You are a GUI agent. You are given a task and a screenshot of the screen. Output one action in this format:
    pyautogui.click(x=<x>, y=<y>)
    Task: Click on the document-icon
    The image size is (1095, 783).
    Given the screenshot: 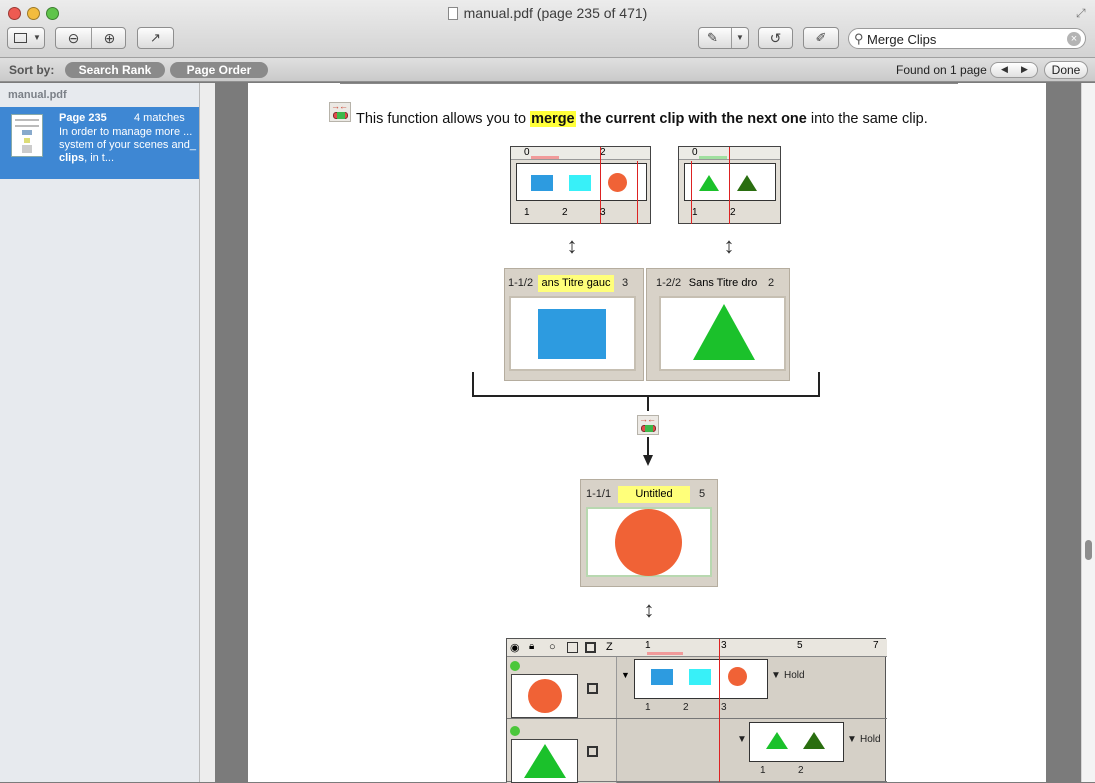 What is the action you would take?
    pyautogui.click(x=452, y=13)
    